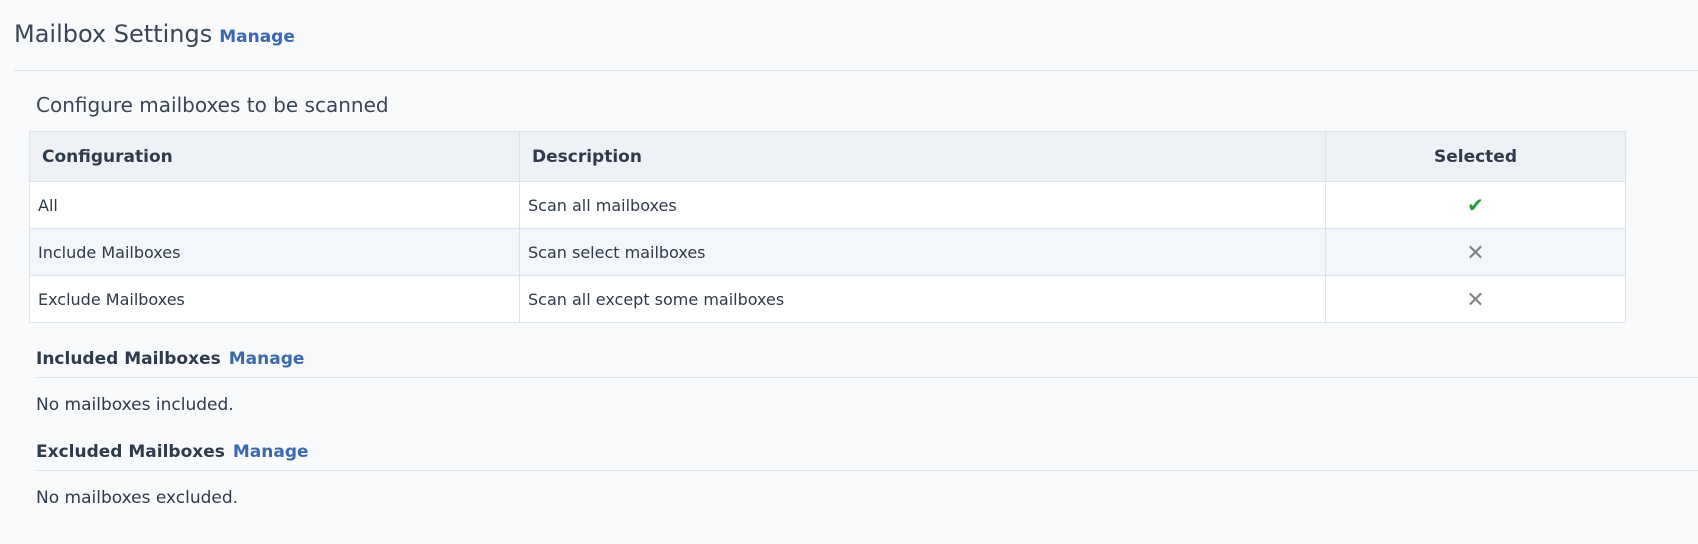 This screenshot has width=1698, height=544. Describe the element at coordinates (274, 252) in the screenshot. I see `configuration-cell: Include Mailboxes` at that location.